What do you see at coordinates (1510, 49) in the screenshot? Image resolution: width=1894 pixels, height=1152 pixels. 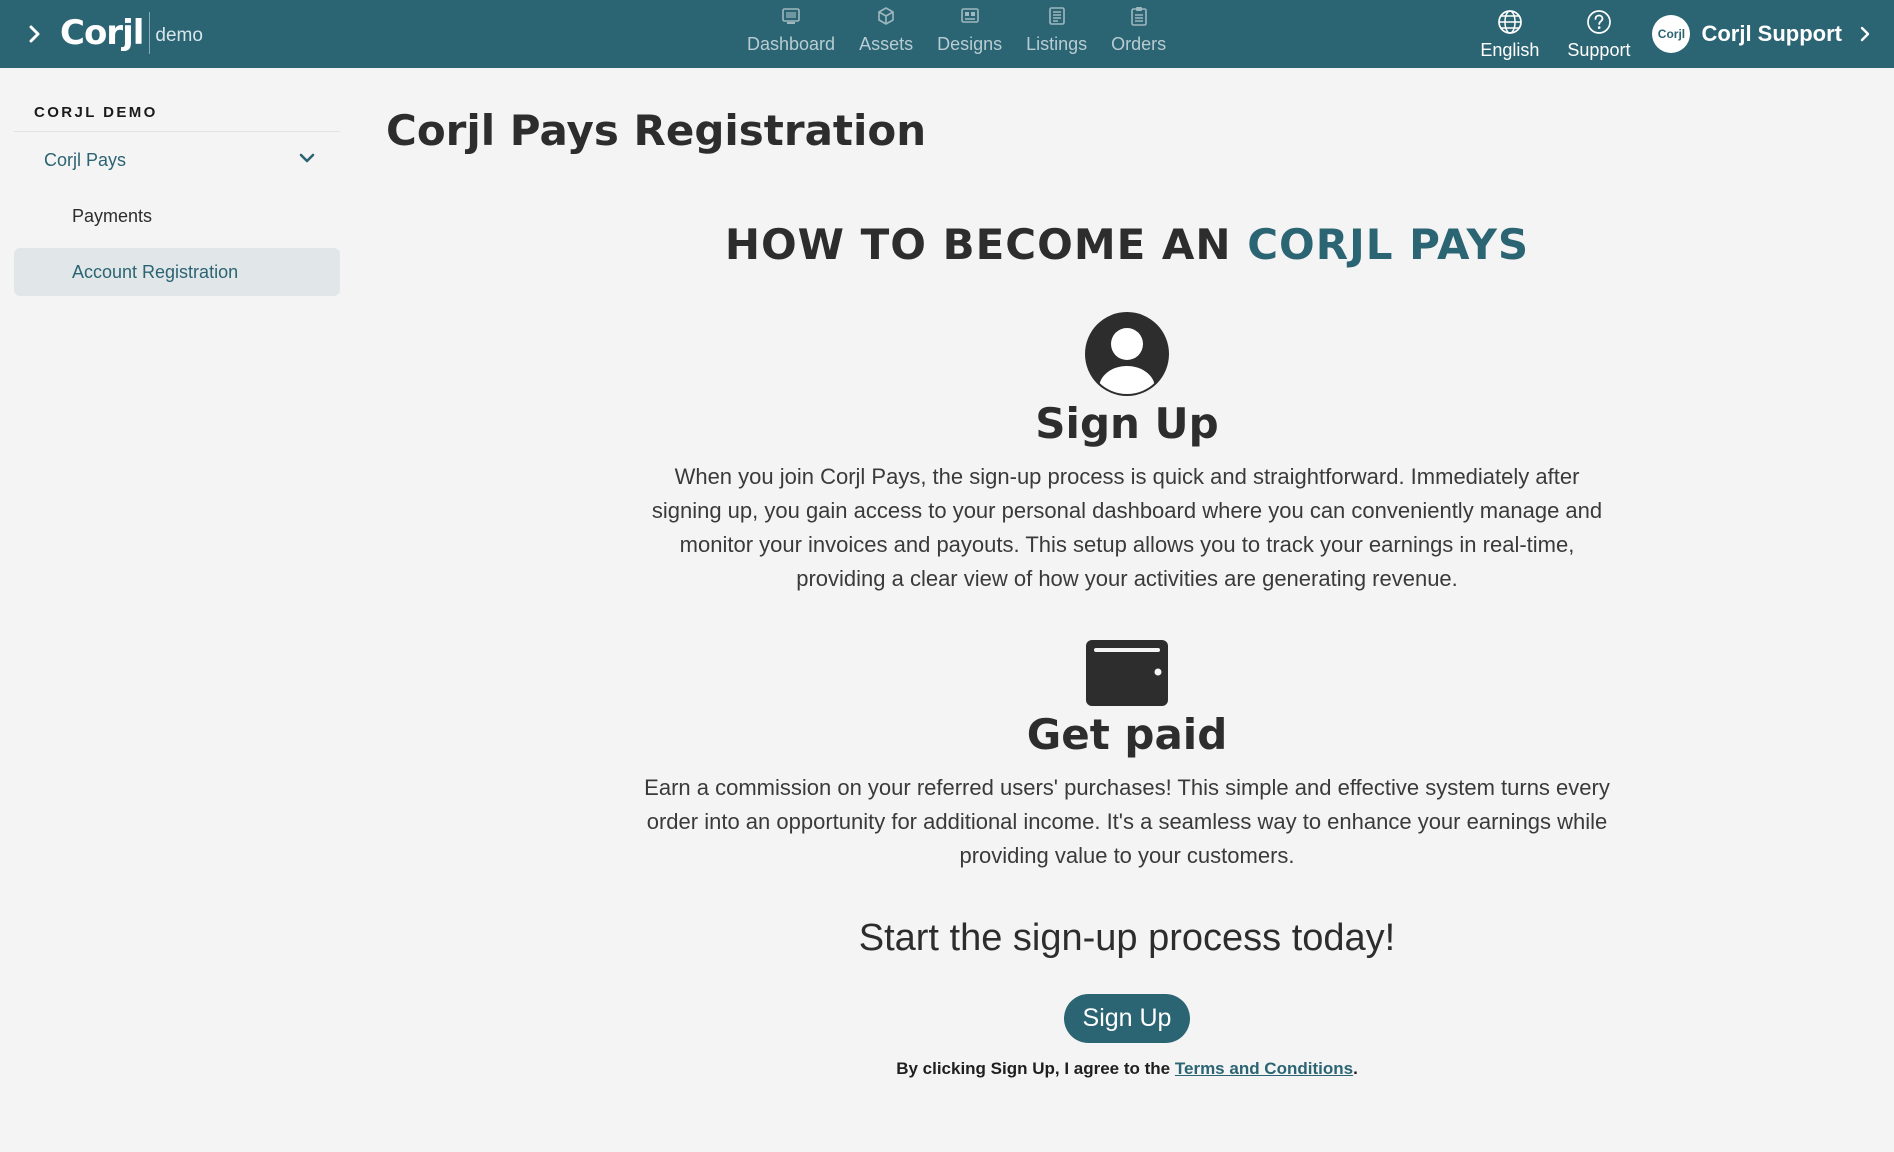 I see `language-label: English` at bounding box center [1510, 49].